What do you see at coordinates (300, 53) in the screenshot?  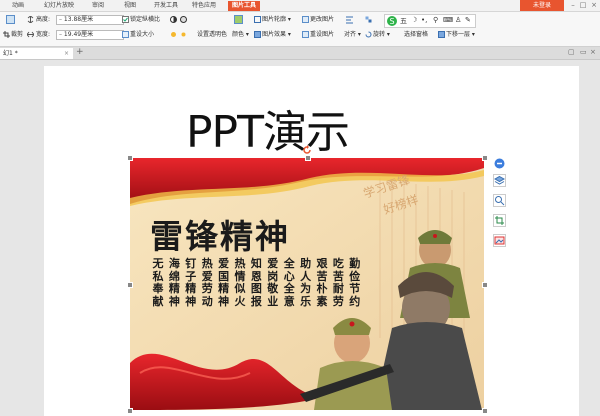 I see `document-tab-bar: 幻1 * × + ▢ ▭ ×` at bounding box center [300, 53].